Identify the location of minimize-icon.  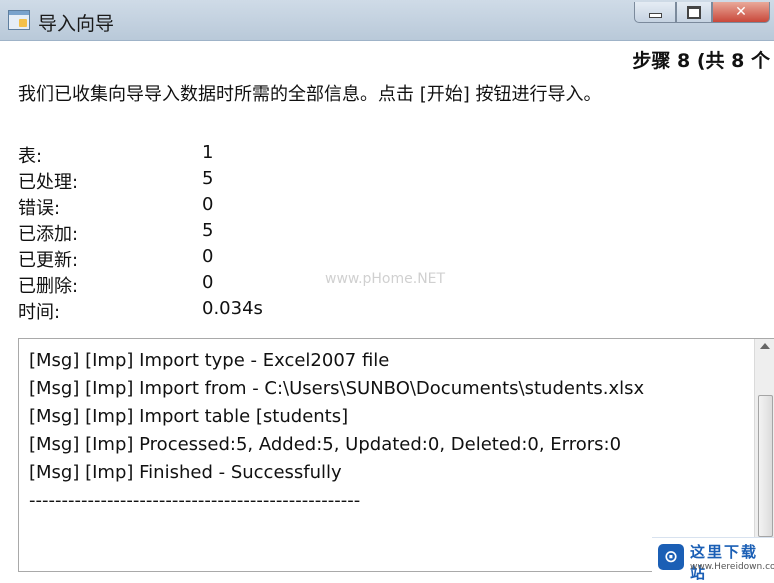
(655, 15).